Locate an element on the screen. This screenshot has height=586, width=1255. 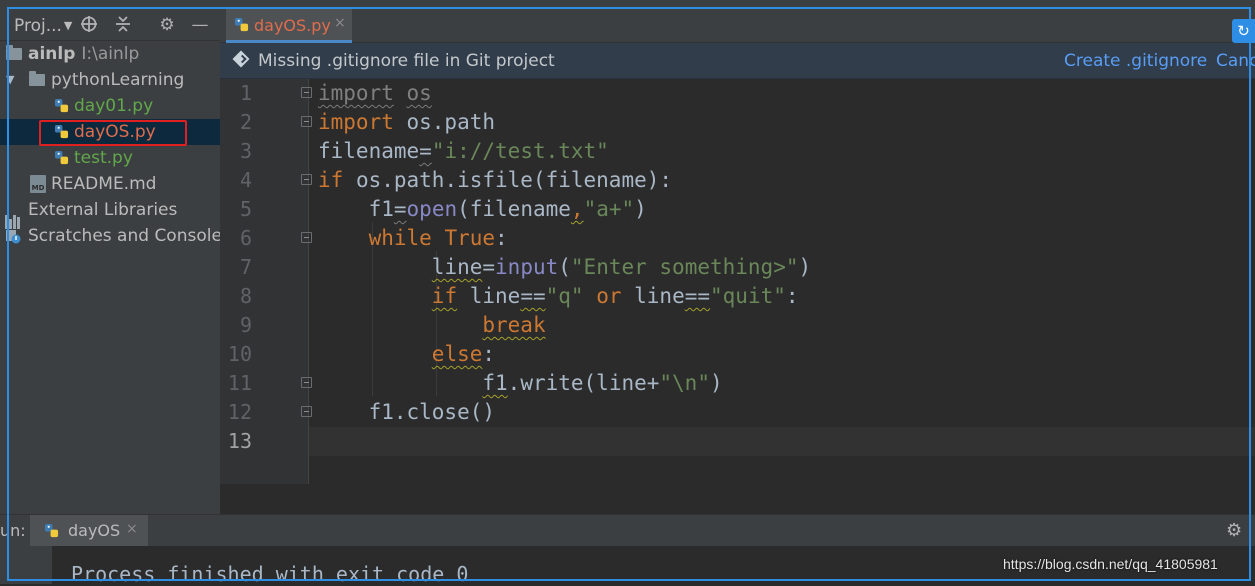
line-number: 5 is located at coordinates (245, 209).